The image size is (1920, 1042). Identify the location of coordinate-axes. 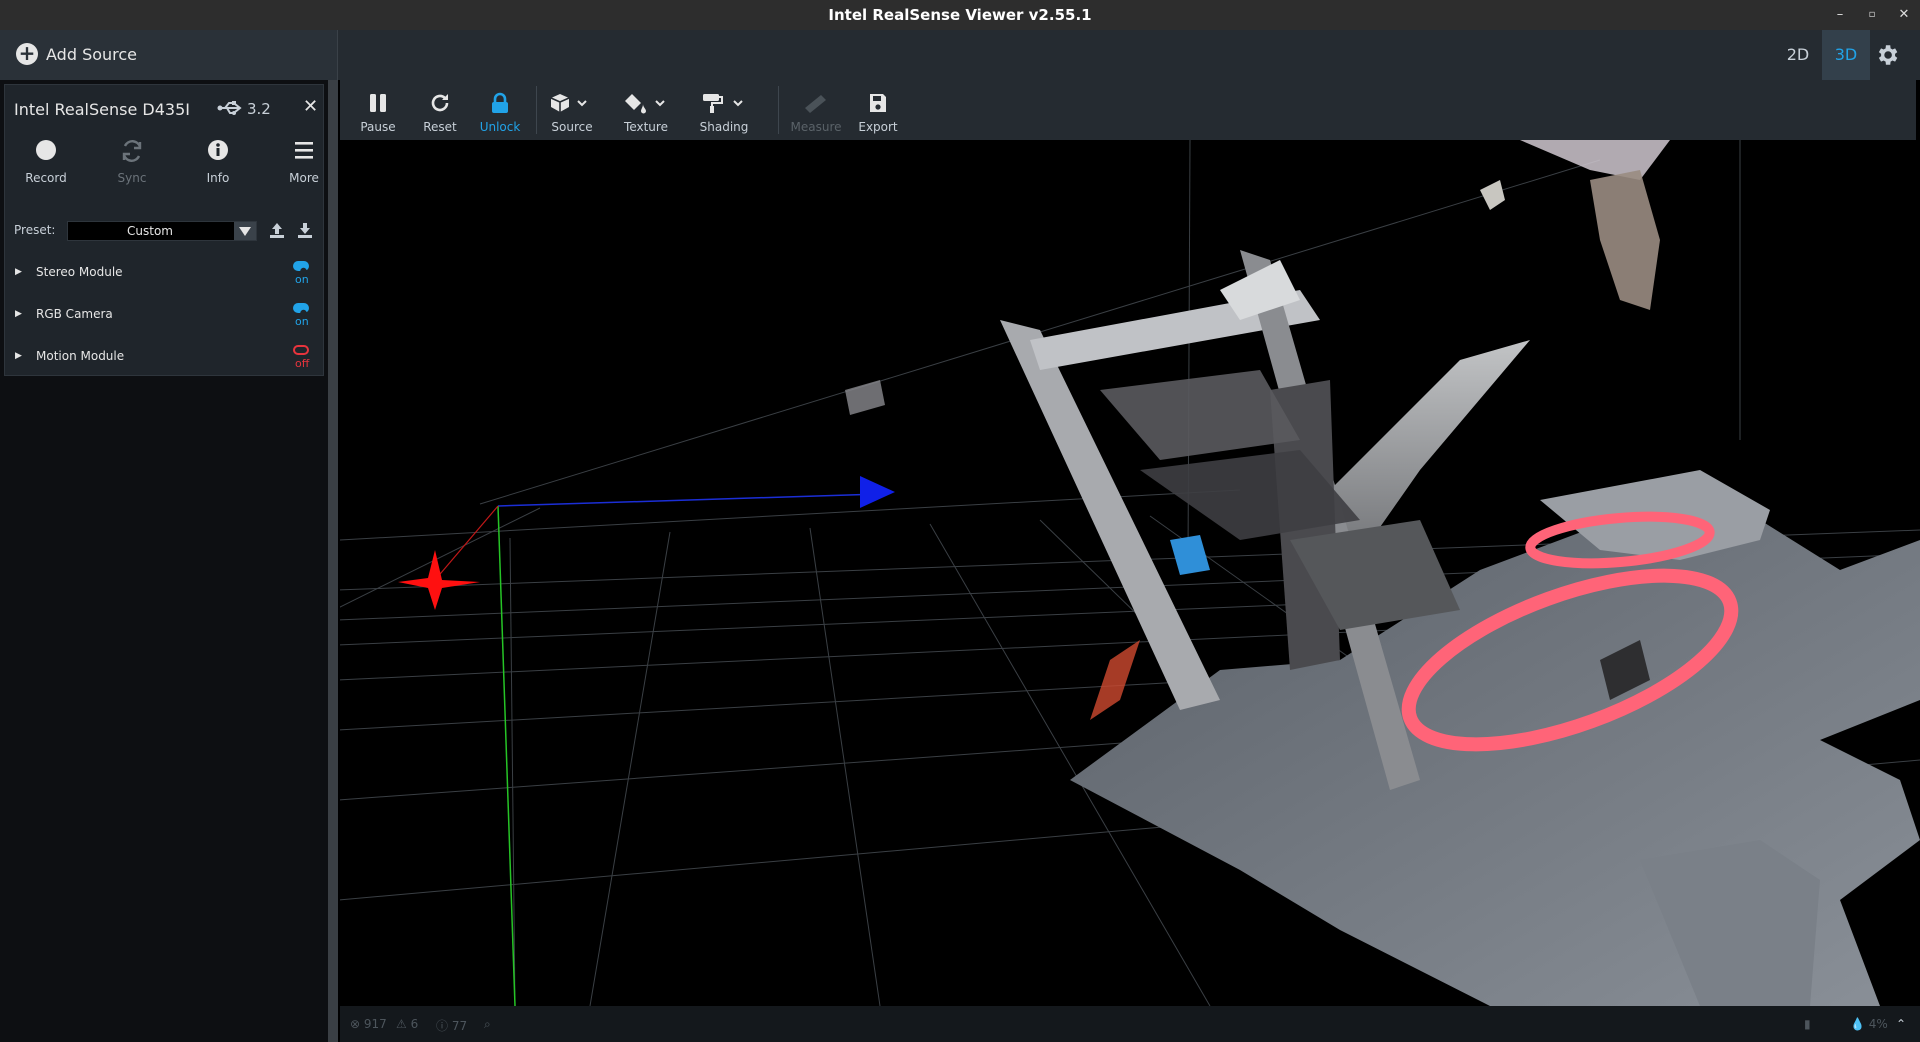
(646, 741).